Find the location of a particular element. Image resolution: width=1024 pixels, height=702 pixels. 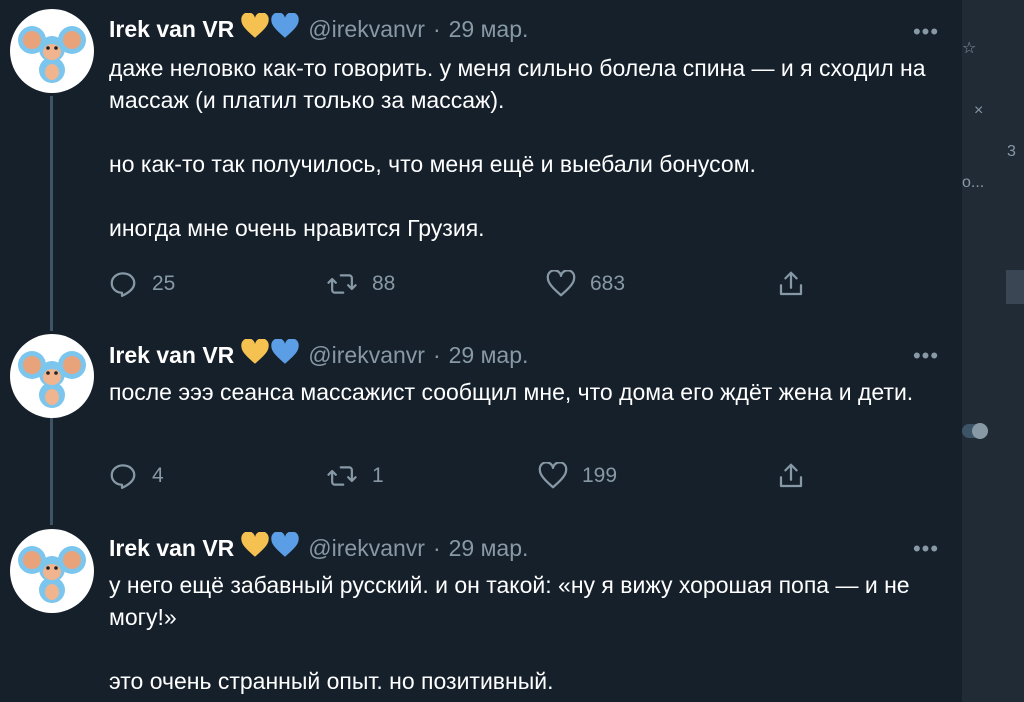

tweet-paragraph: иногда мне очень нравится Грузия. is located at coordinates (297, 228).